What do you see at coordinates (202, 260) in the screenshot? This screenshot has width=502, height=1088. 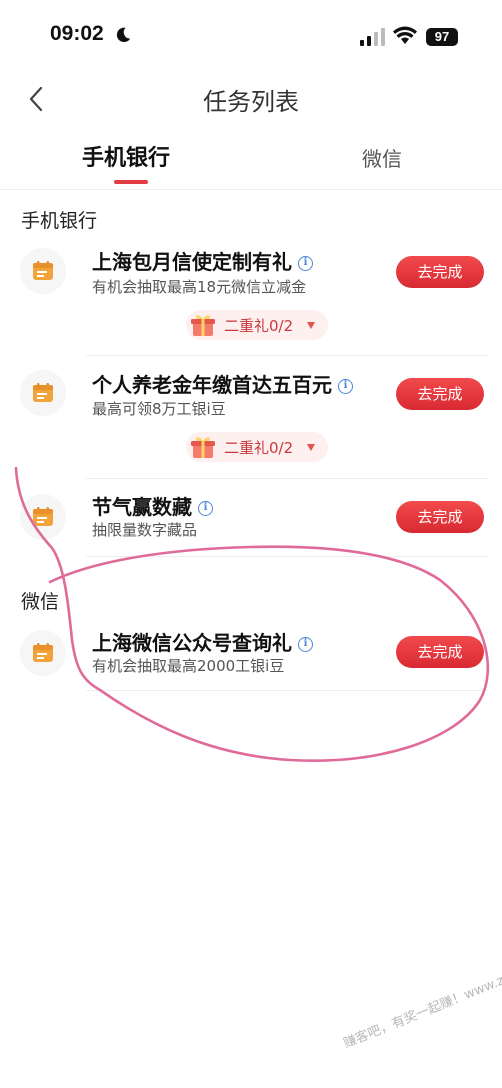 I see `task-name: 上海包月信使定制有礼 i` at bounding box center [202, 260].